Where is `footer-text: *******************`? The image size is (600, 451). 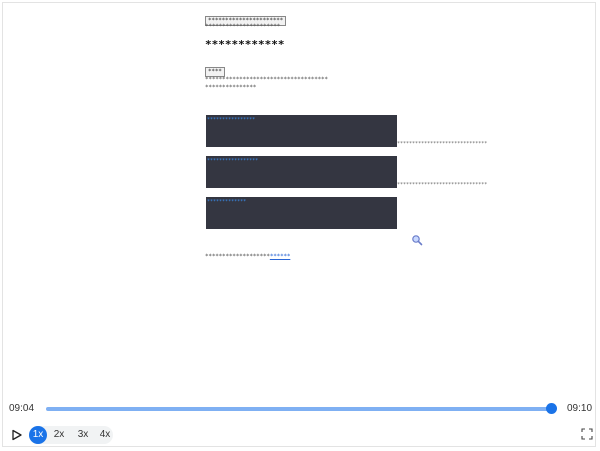 footer-text: ******************* is located at coordinates (237, 256).